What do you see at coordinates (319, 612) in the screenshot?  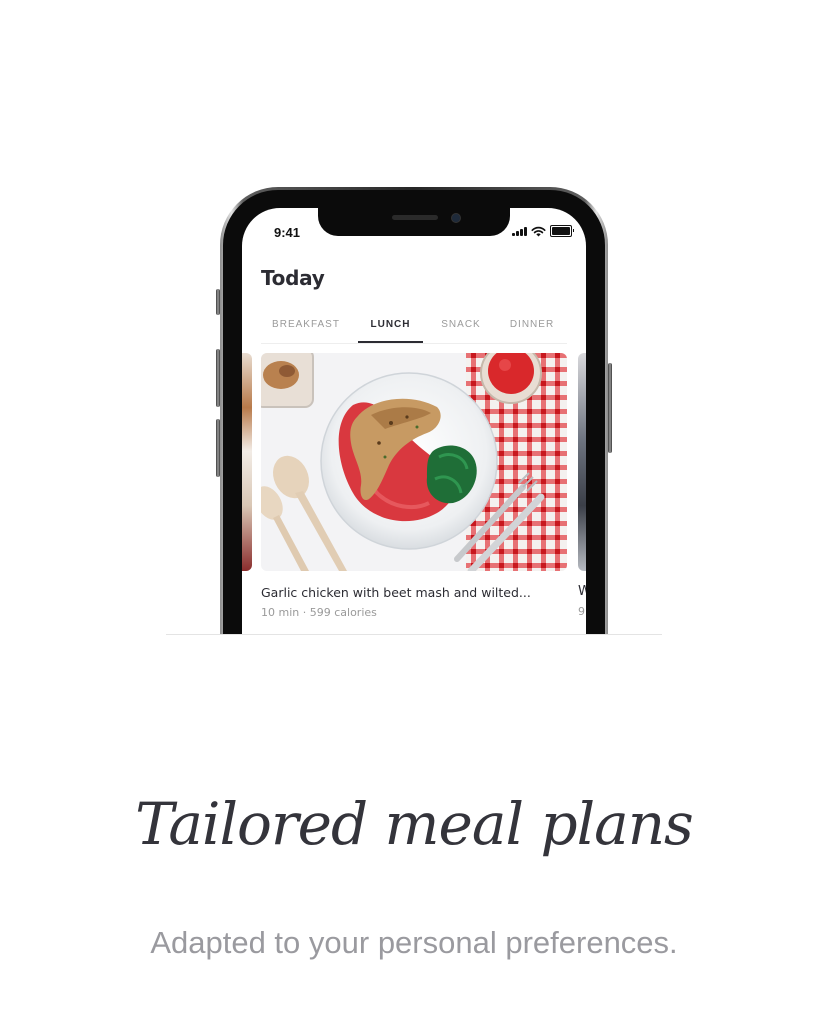 I see `meal-card-meta: 10 min · 599 calories` at bounding box center [319, 612].